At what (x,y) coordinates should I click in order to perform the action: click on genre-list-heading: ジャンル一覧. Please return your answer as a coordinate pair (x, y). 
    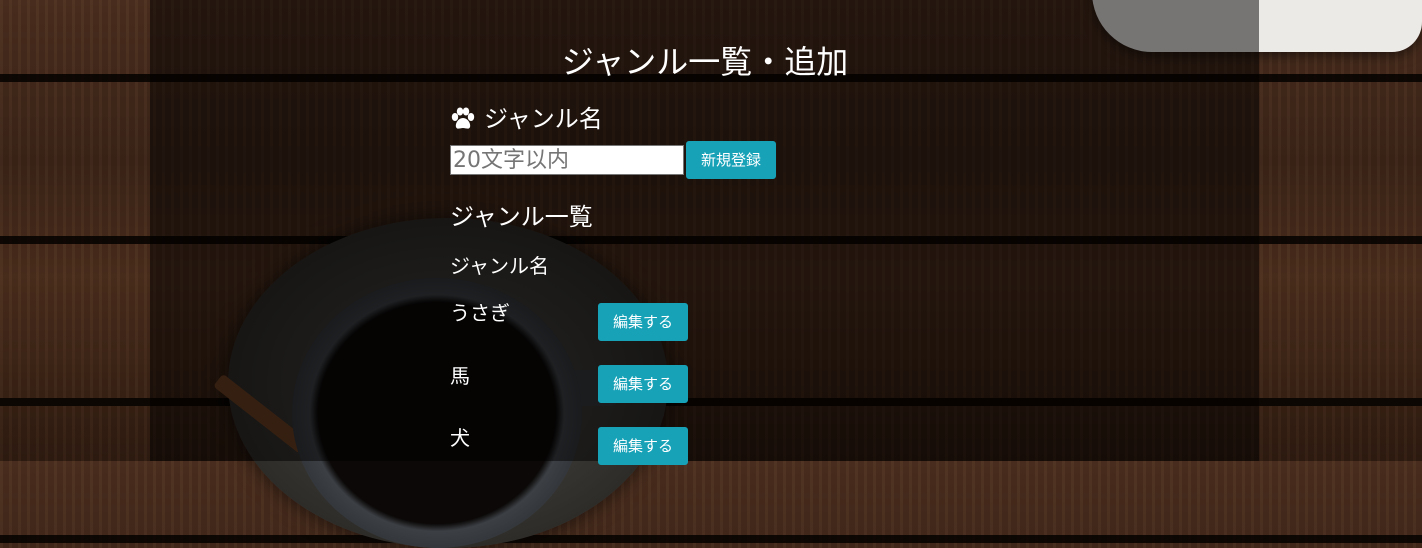
    Looking at the image, I should click on (521, 217).